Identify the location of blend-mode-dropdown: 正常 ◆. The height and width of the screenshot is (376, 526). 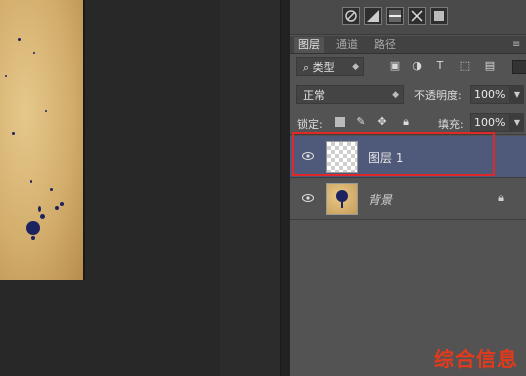
(350, 94).